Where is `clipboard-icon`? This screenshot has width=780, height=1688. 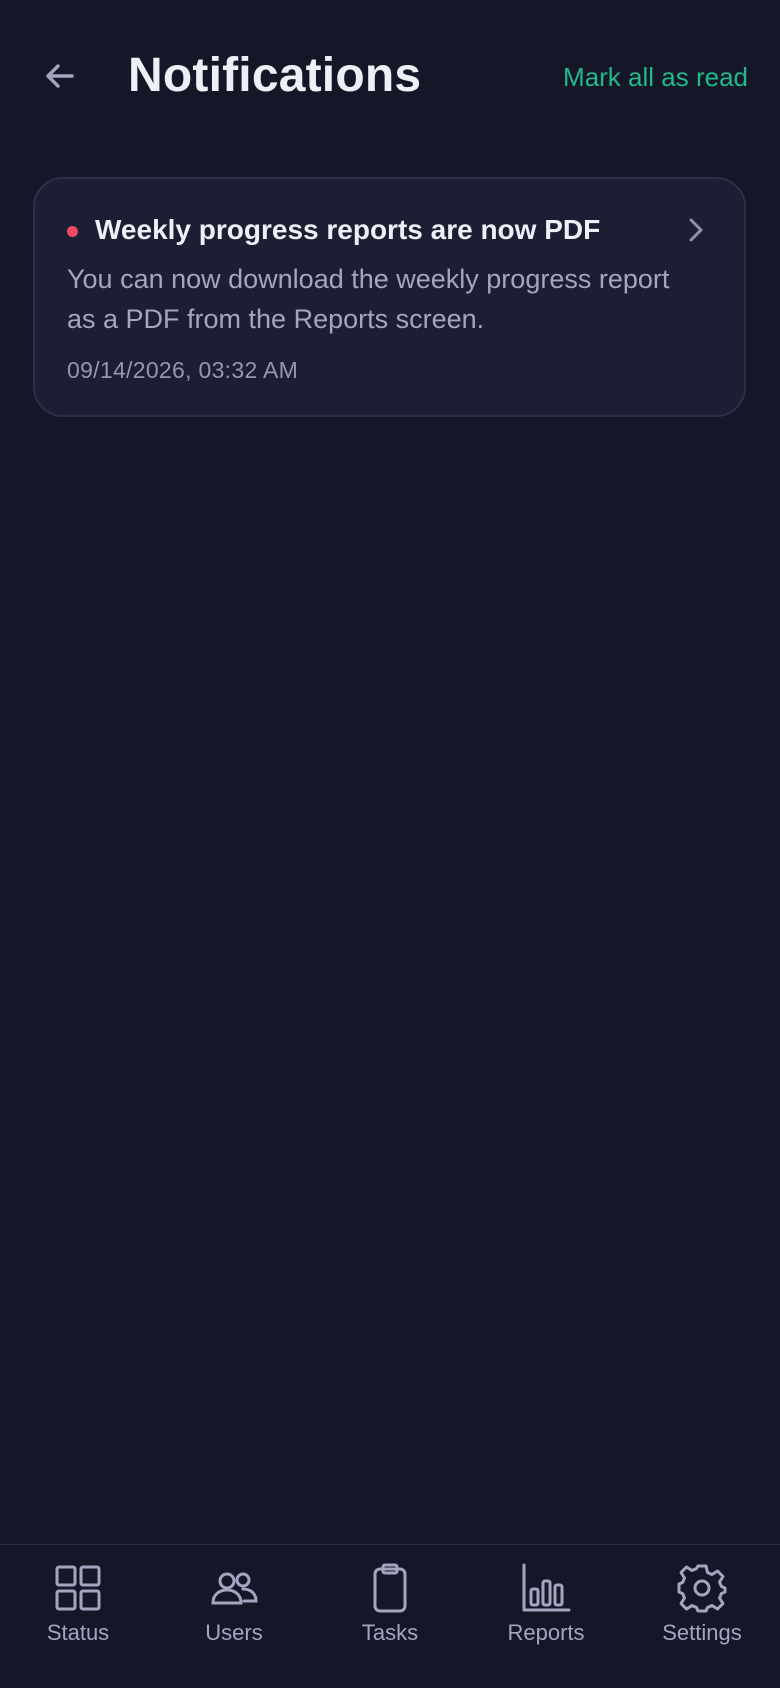 clipboard-icon is located at coordinates (390, 1588).